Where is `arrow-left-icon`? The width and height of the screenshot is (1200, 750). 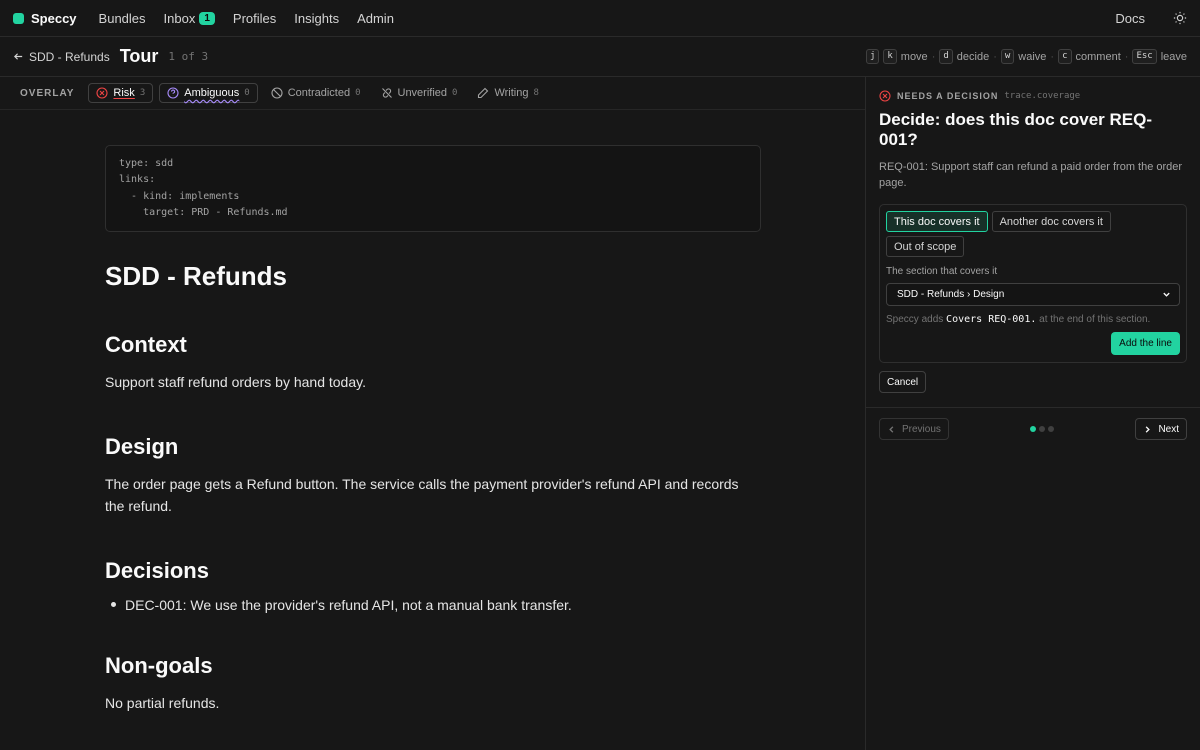
arrow-left-icon is located at coordinates (18, 56).